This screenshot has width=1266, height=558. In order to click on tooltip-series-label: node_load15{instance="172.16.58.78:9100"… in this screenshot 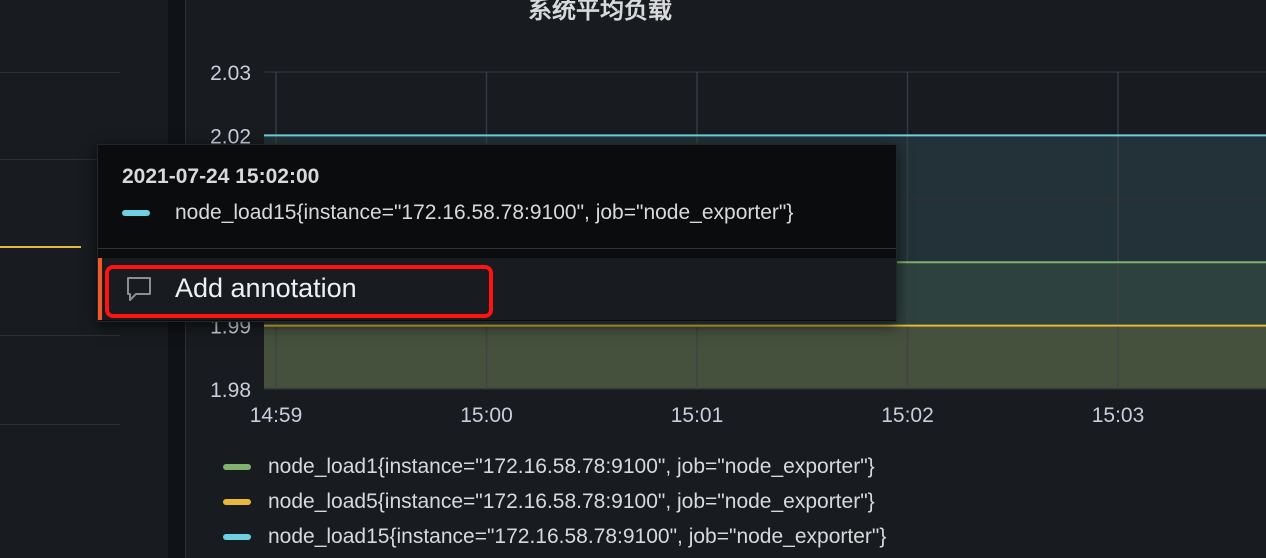, I will do `click(484, 212)`.